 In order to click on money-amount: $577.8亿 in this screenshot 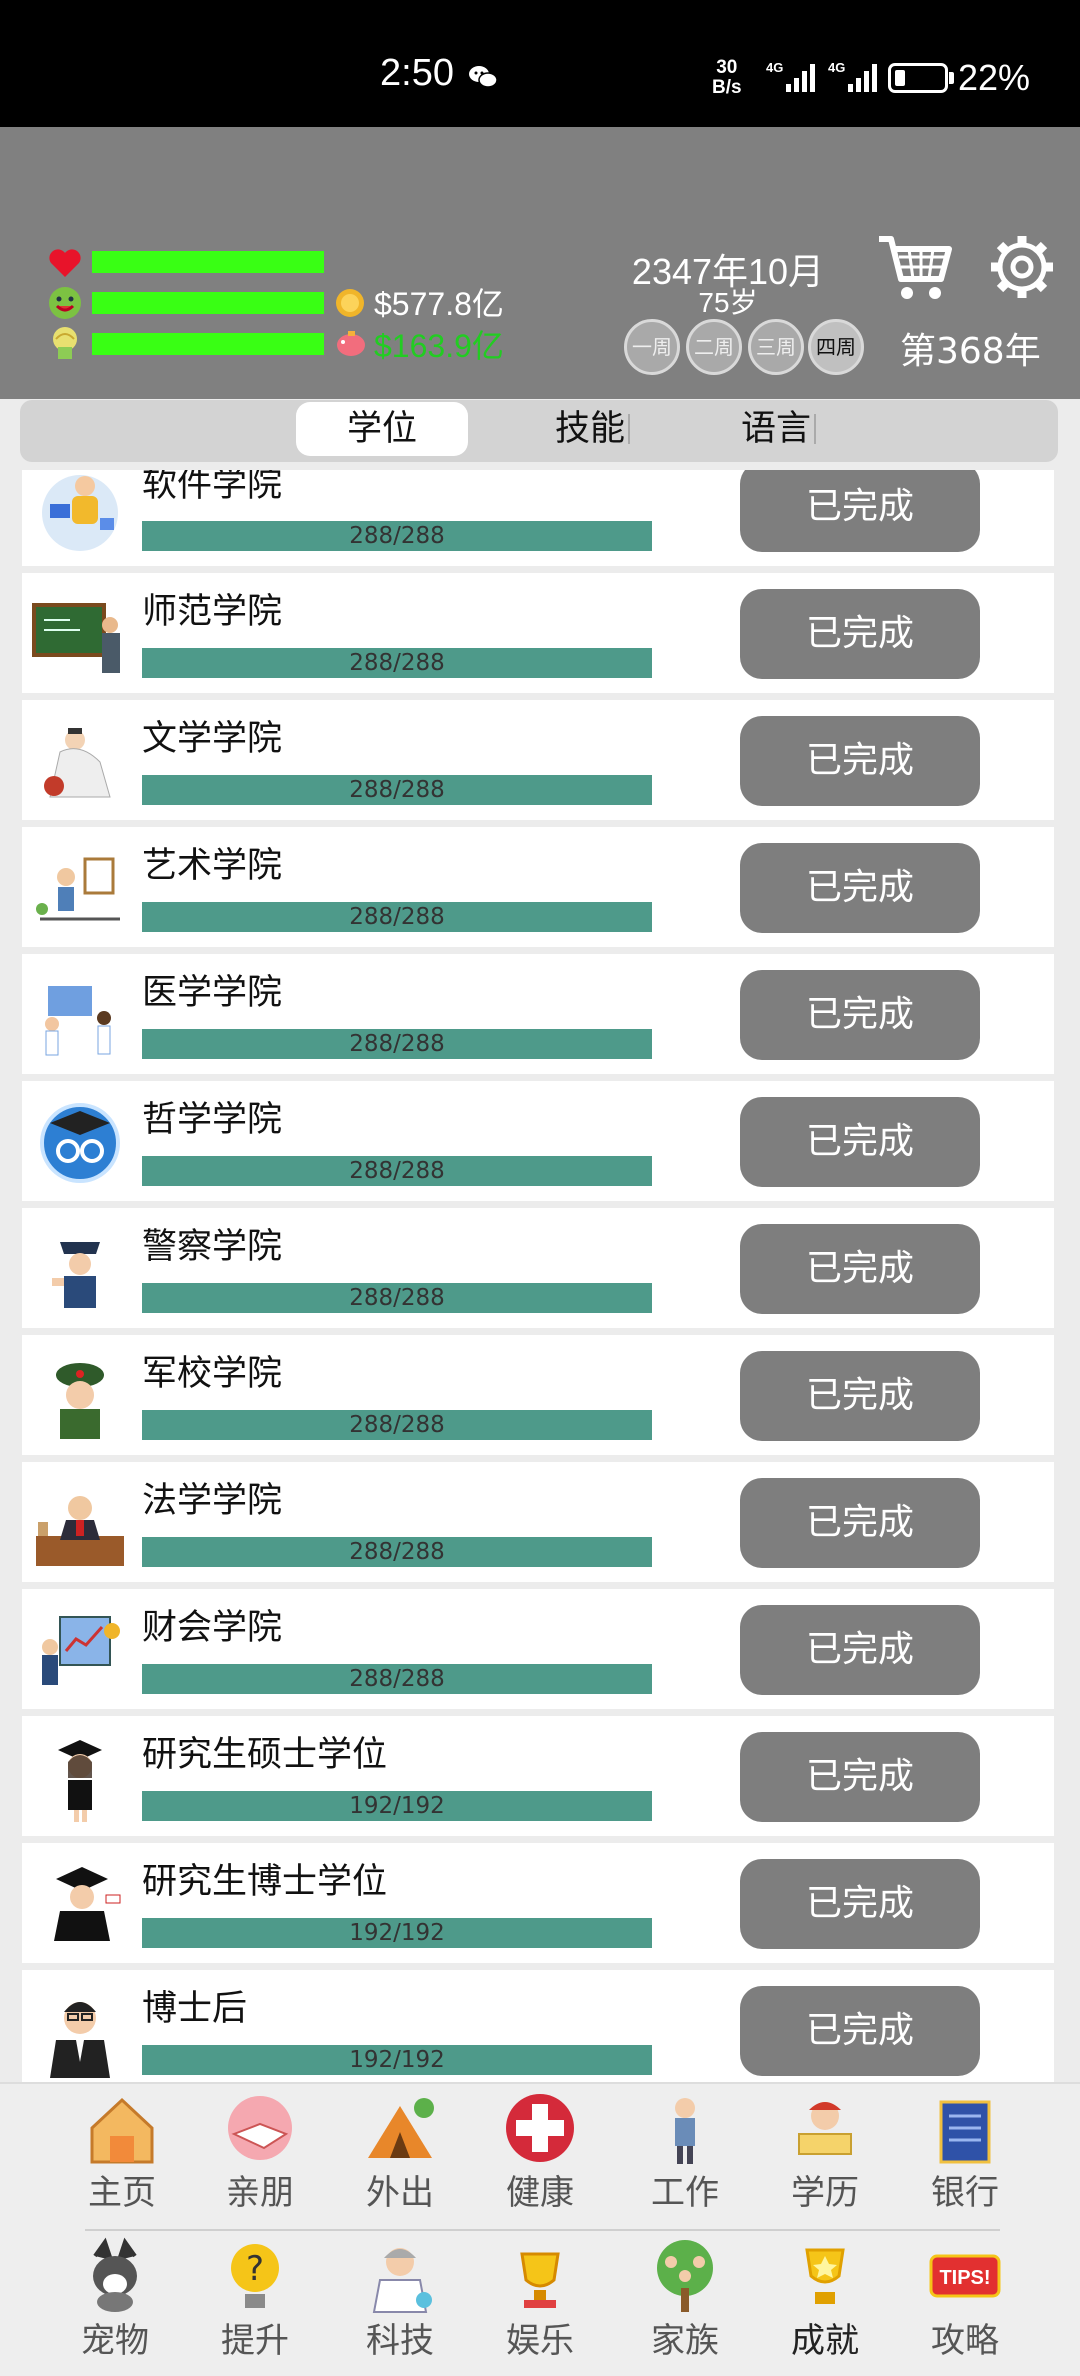, I will do `click(439, 304)`.